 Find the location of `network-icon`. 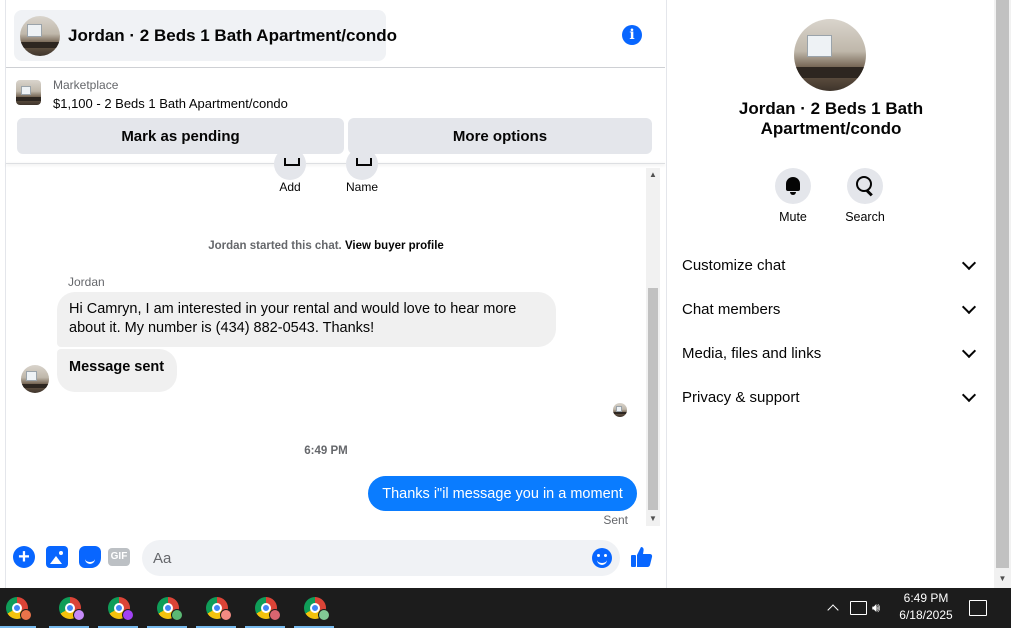

network-icon is located at coordinates (858, 608).